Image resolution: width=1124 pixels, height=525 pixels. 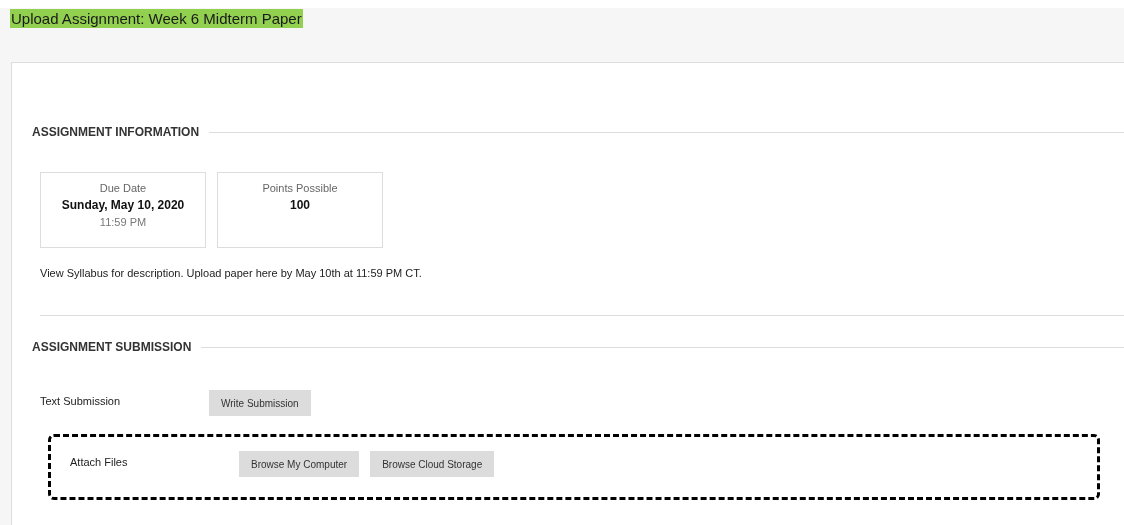 What do you see at coordinates (123, 188) in the screenshot?
I see `card-label: Due Date` at bounding box center [123, 188].